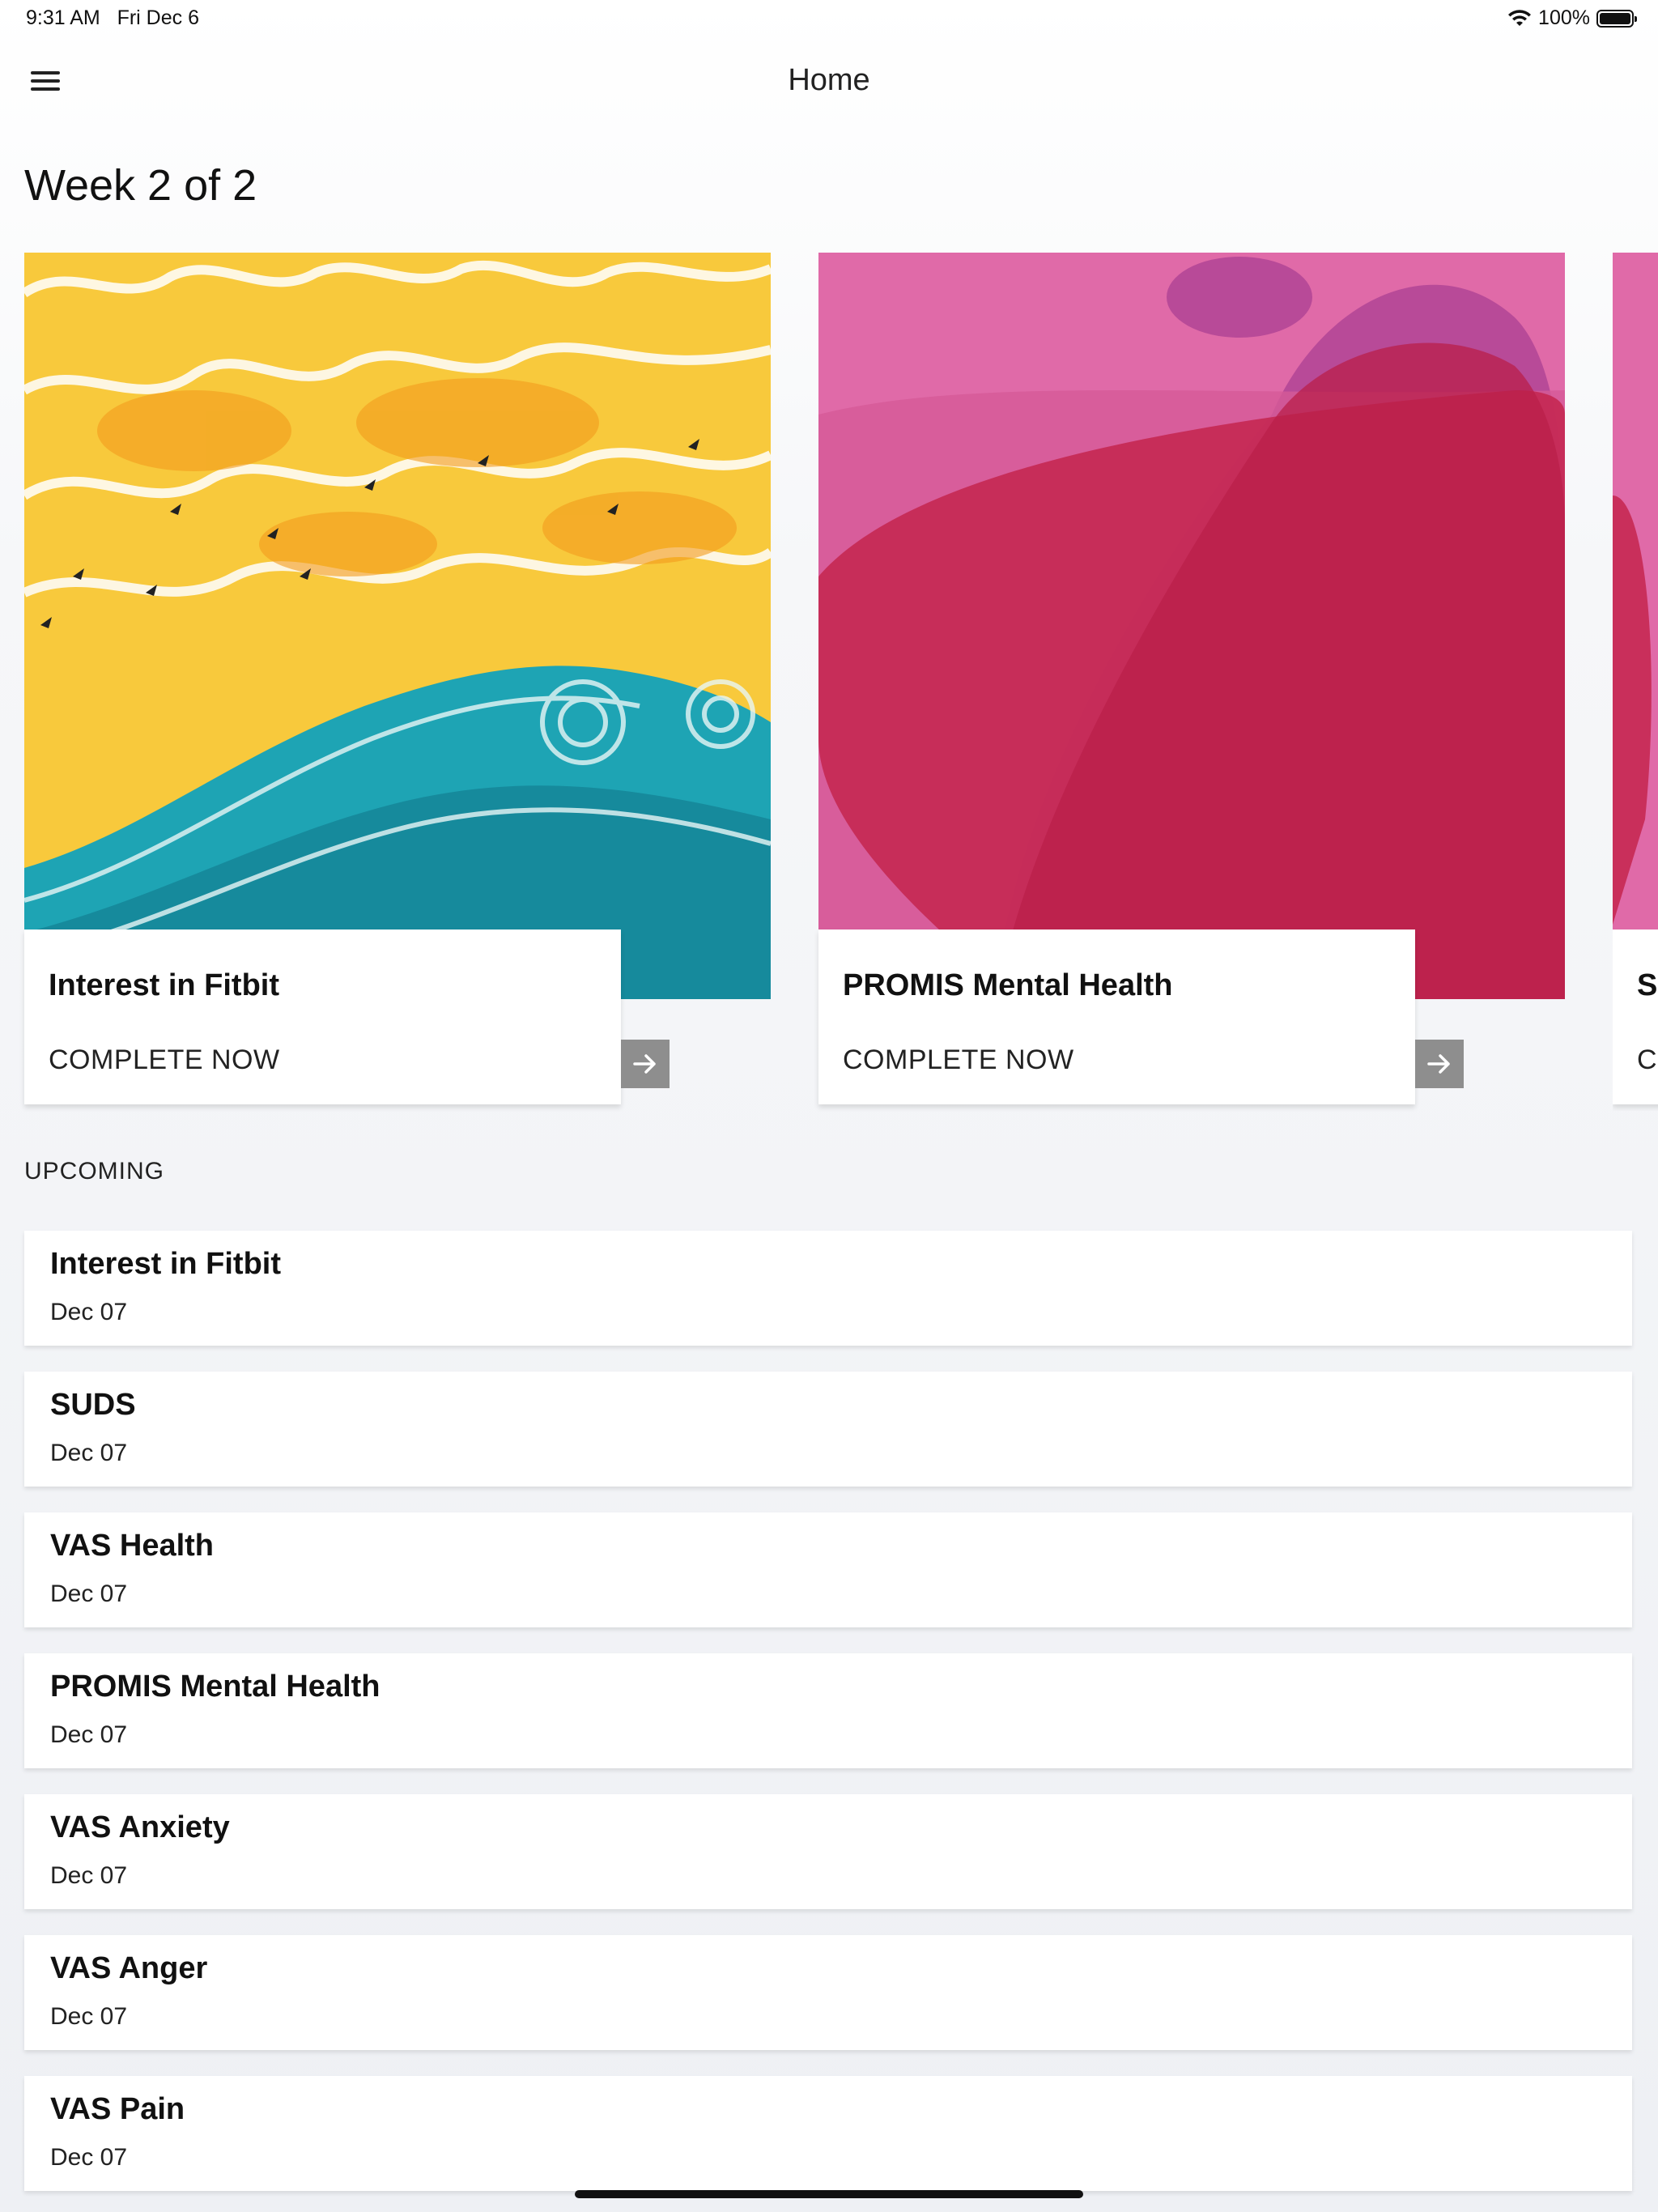 Image resolution: width=1658 pixels, height=2212 pixels. What do you see at coordinates (828, 1430) in the screenshot?
I see `list-item: SUDS Dec 07` at bounding box center [828, 1430].